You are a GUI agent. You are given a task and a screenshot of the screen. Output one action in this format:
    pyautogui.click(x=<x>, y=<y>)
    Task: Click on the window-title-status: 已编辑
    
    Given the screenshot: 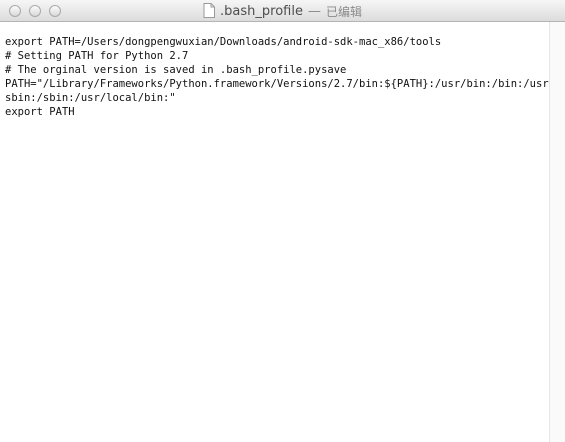 What is the action you would take?
    pyautogui.click(x=343, y=11)
    